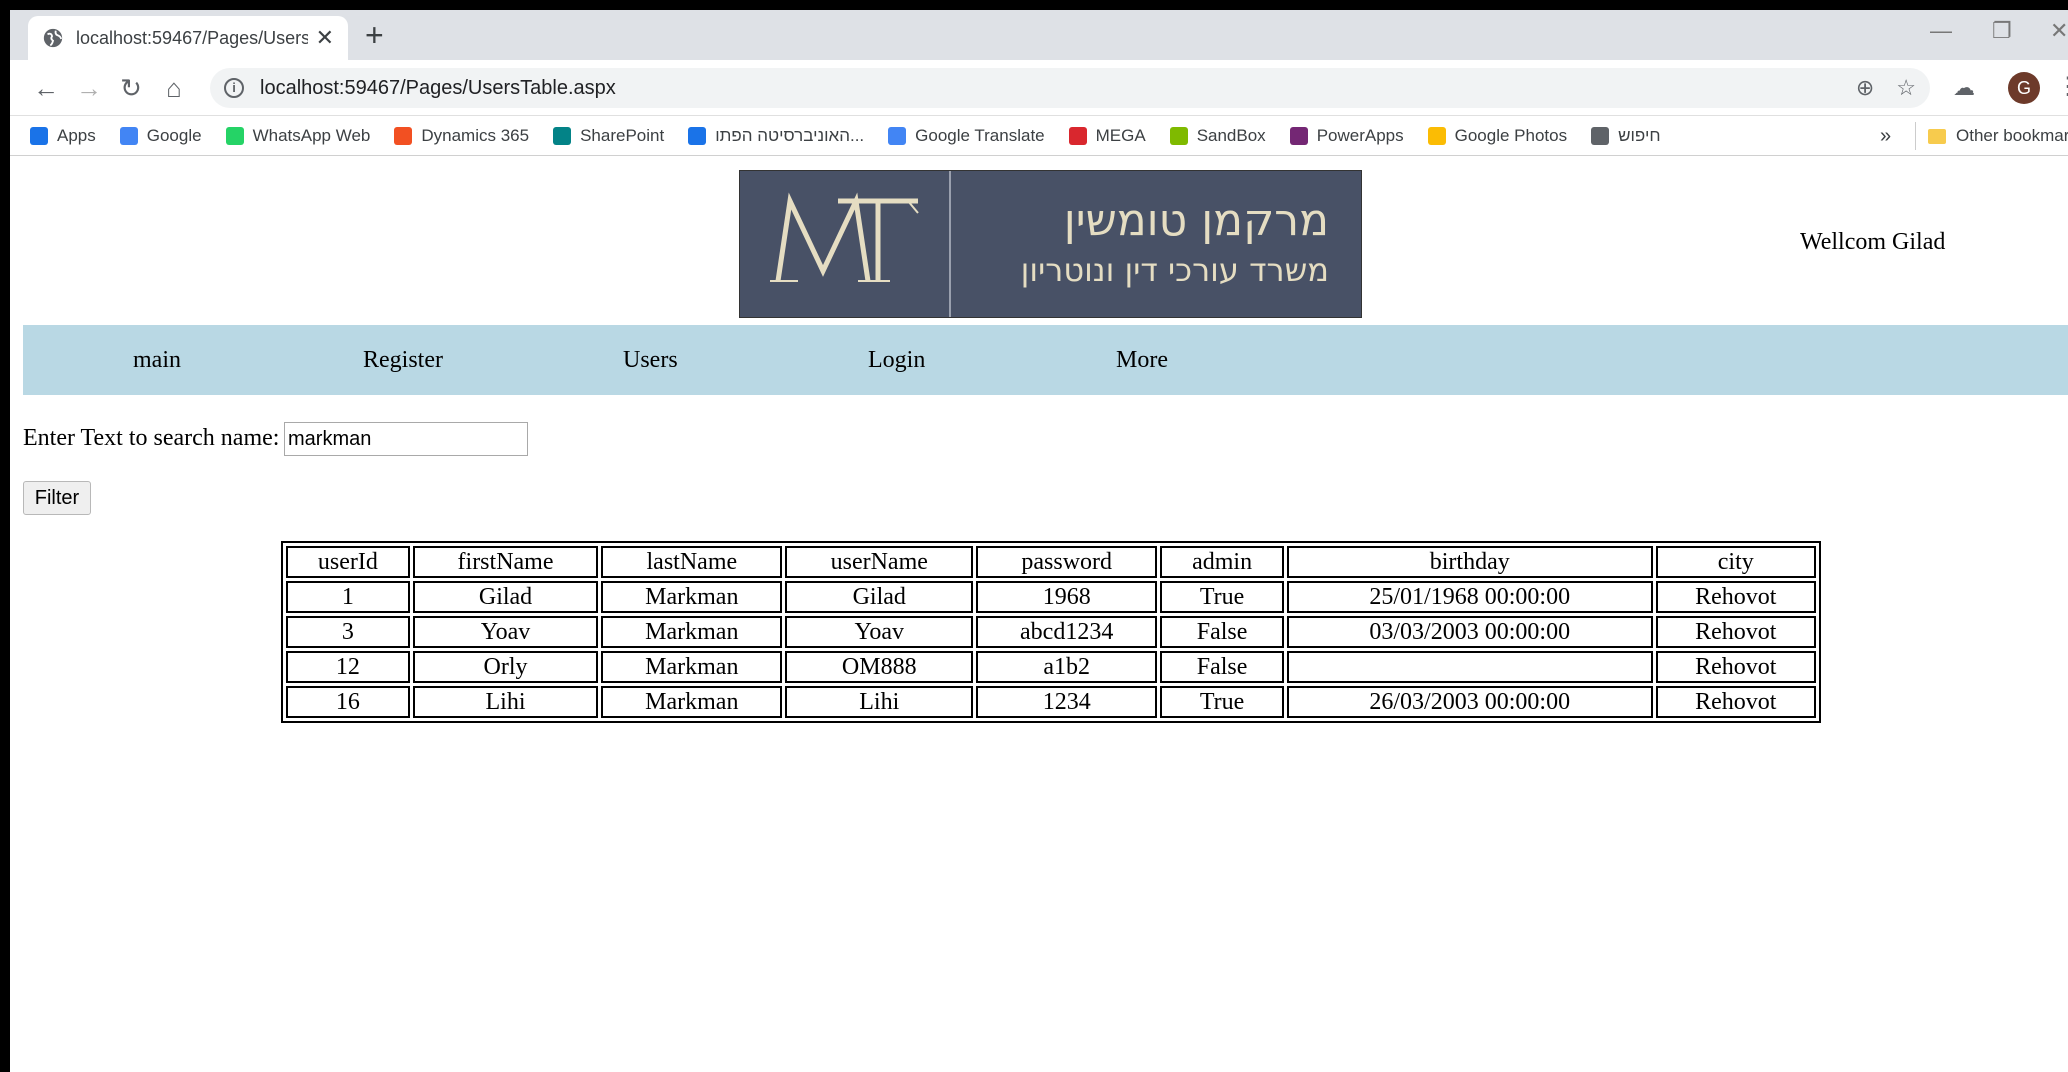 The image size is (2068, 1072). I want to click on bookmark-item: Dynamics 365, so click(461, 136).